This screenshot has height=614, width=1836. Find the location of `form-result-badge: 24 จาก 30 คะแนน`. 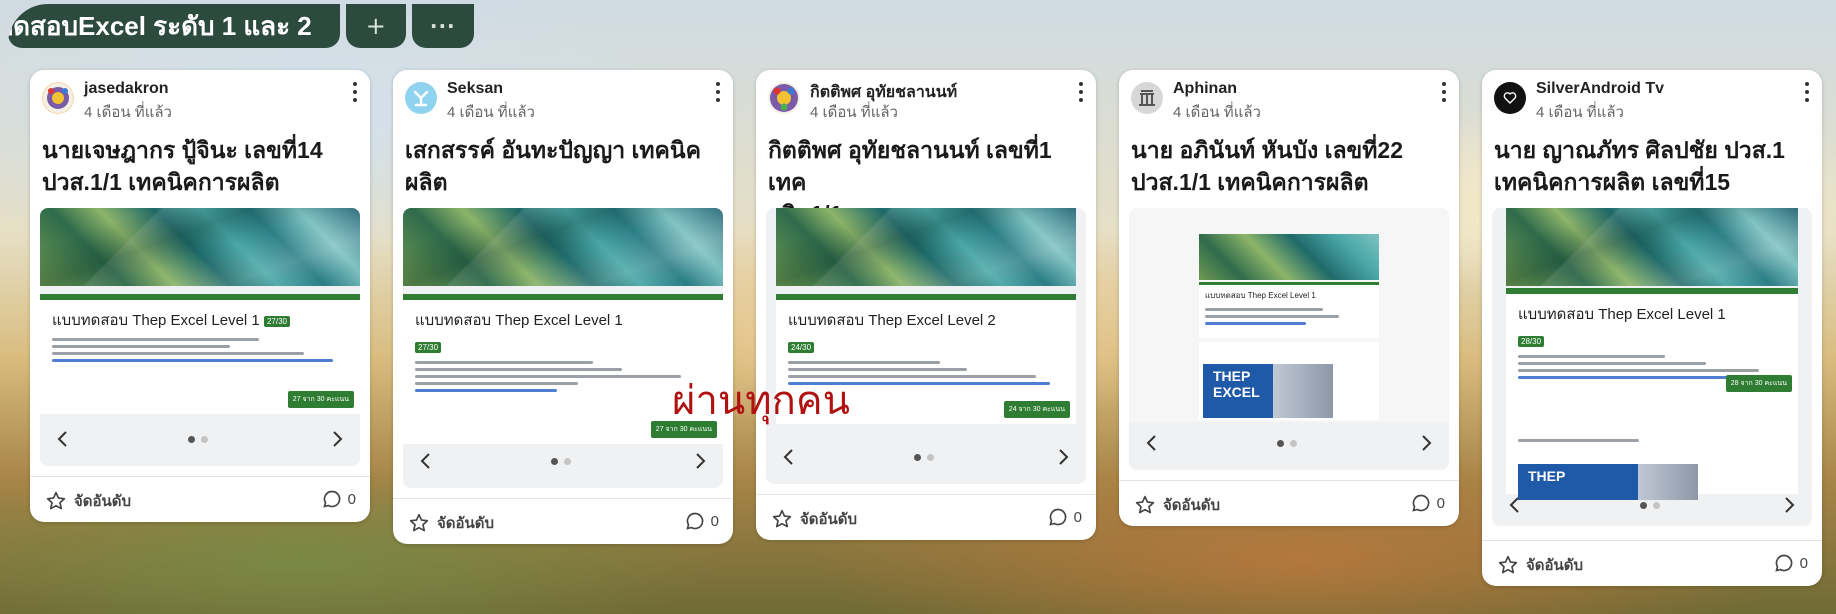

form-result-badge: 24 จาก 30 คะแนน is located at coordinates (1036, 409).